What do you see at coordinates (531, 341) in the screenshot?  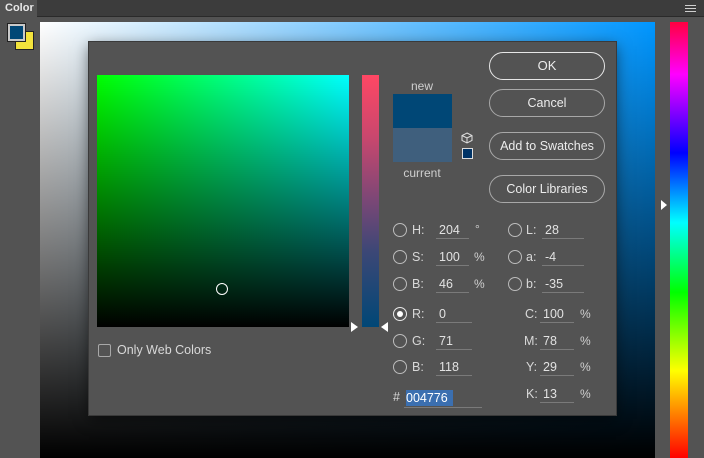 I see `magenta-label: M:` at bounding box center [531, 341].